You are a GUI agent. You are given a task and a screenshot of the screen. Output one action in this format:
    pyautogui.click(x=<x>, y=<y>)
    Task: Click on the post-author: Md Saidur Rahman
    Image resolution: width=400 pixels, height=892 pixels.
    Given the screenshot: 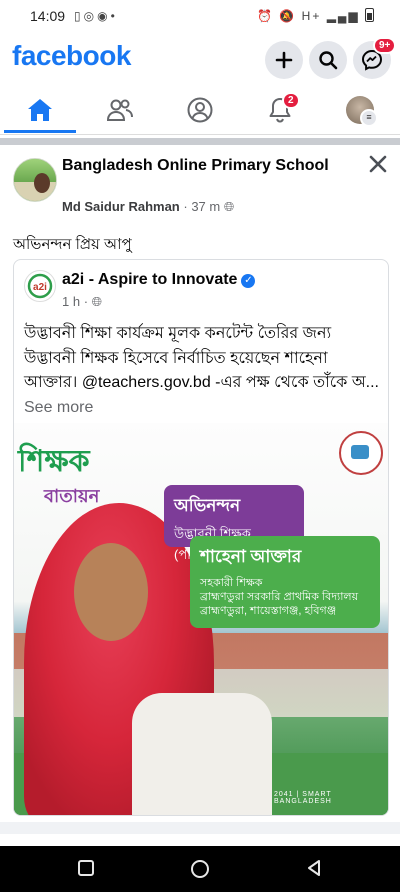 What is the action you would take?
    pyautogui.click(x=121, y=206)
    